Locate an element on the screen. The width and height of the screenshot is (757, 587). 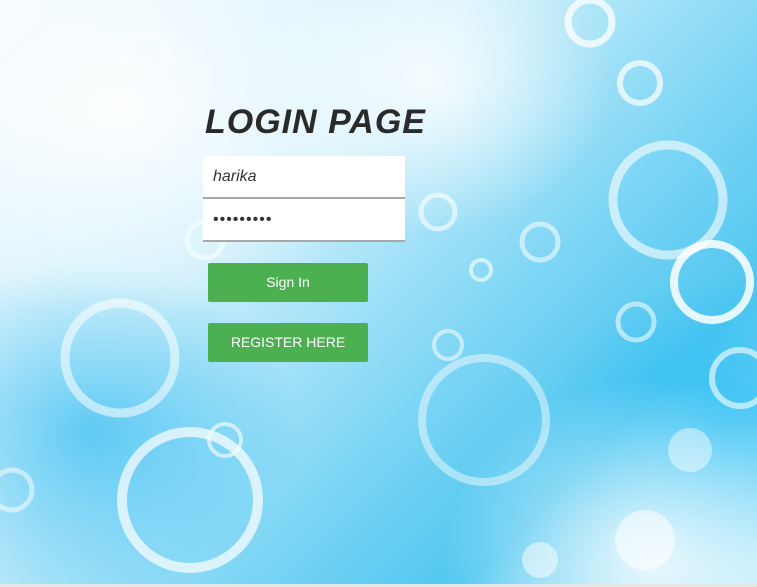
page-title: LOGIN PAGE is located at coordinates (315, 122).